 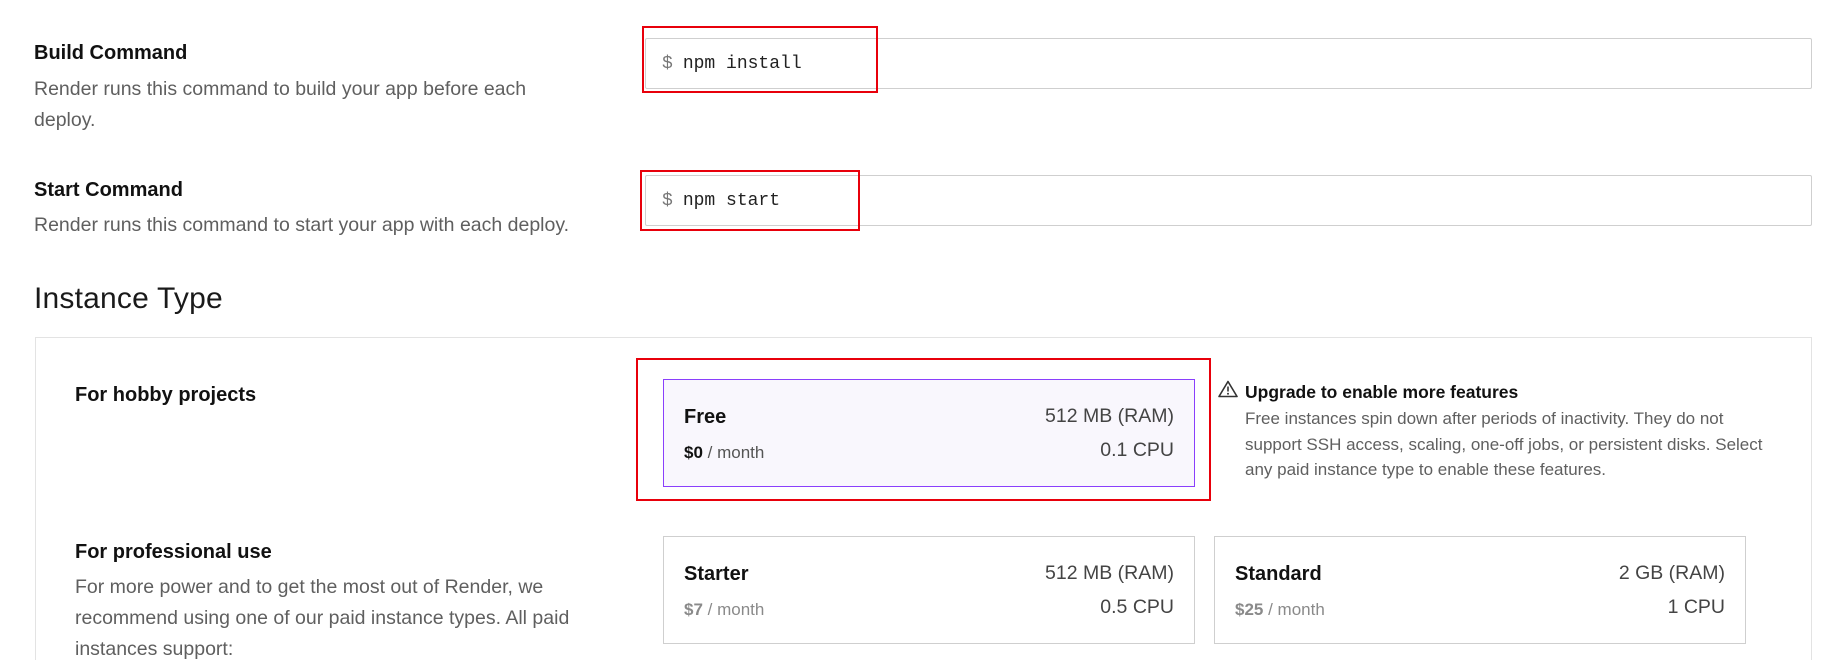 What do you see at coordinates (1249, 609) in the screenshot?
I see `price-amount: $25` at bounding box center [1249, 609].